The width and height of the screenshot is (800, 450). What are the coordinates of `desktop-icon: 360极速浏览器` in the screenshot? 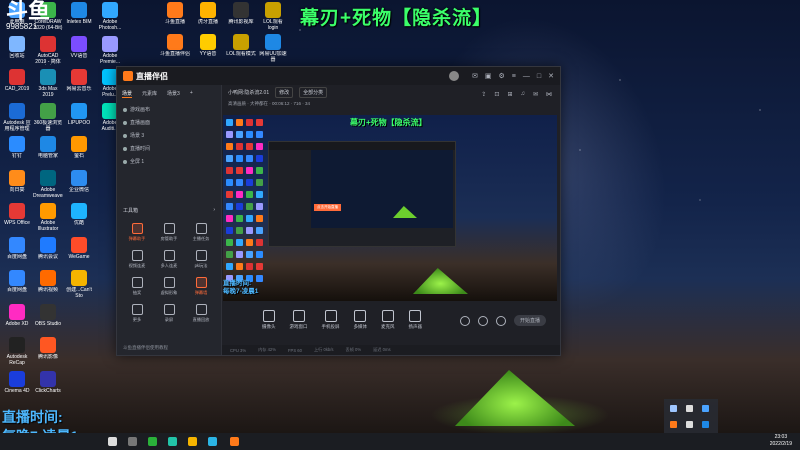 It's located at (48, 117).